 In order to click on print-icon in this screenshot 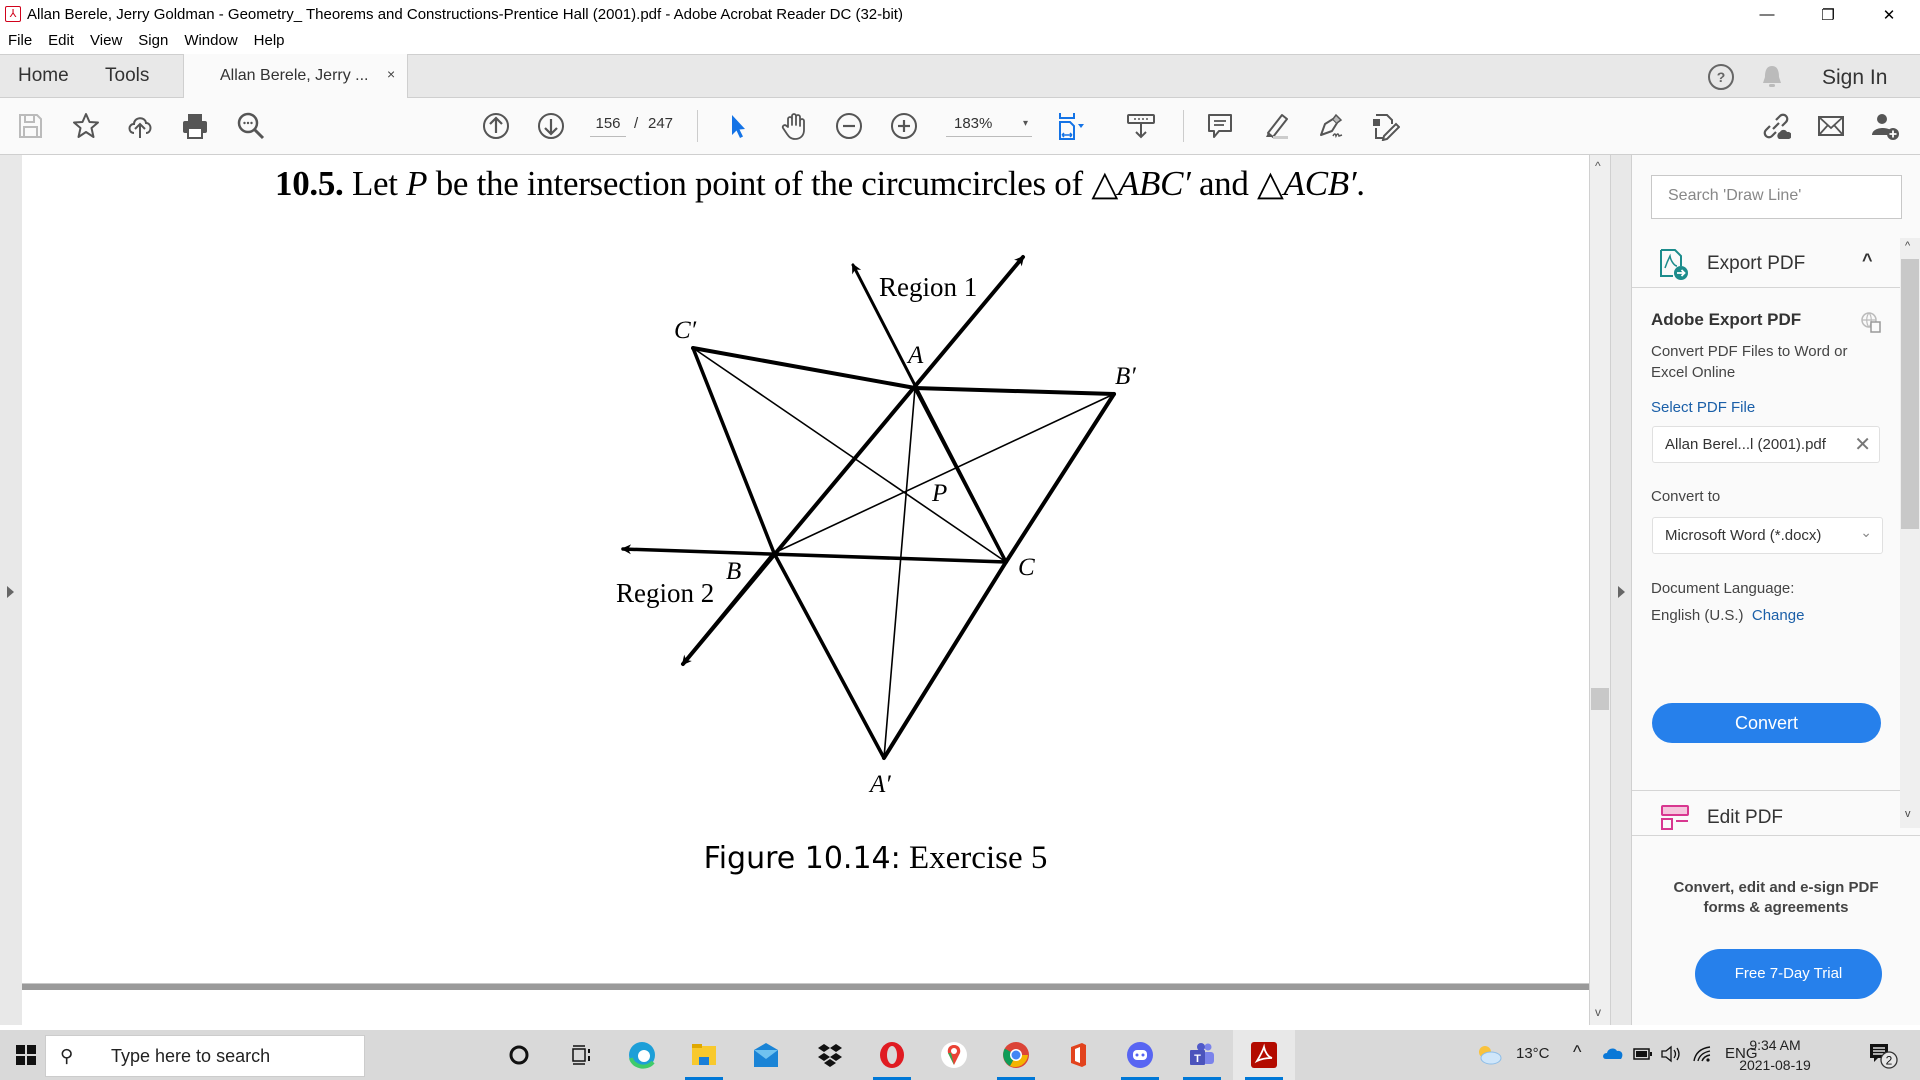, I will do `click(195, 126)`.